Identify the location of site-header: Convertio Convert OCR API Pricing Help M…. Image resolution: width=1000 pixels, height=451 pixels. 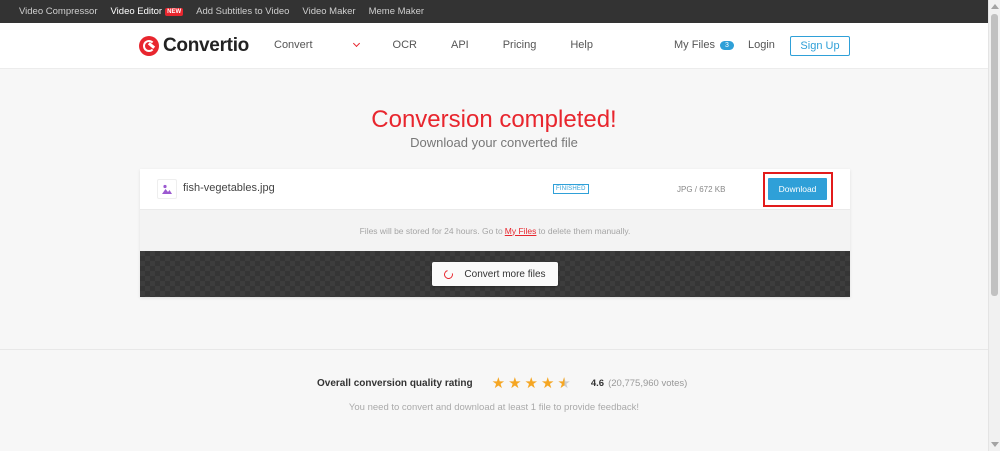
(494, 46).